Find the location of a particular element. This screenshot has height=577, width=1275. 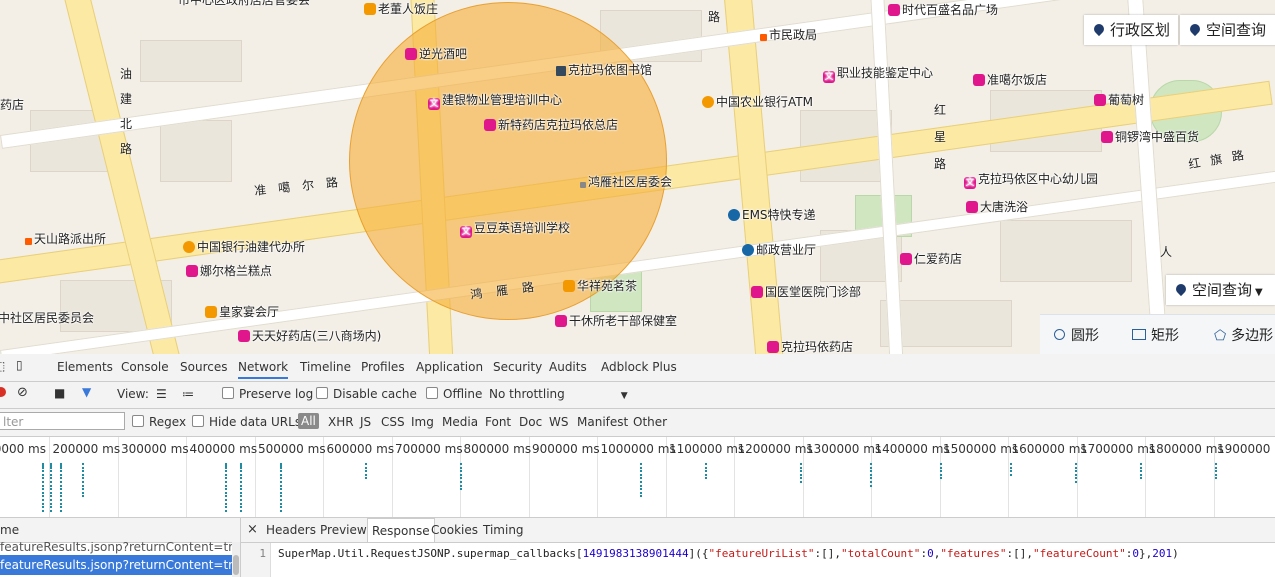

filter-type-doc: Doc is located at coordinates (530, 422).